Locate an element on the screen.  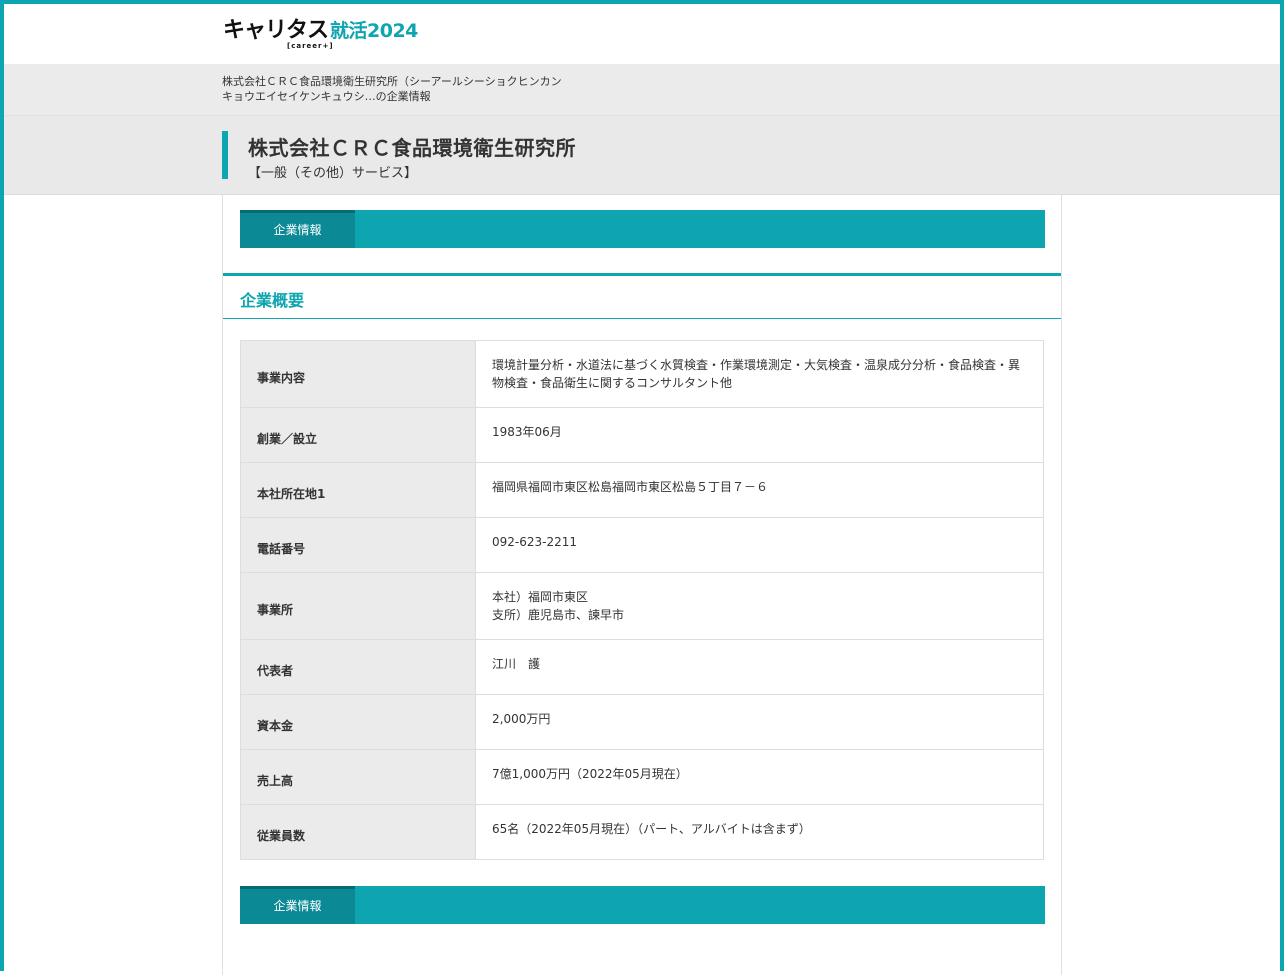
tab-bar-top: 企業情報 is located at coordinates (642, 229).